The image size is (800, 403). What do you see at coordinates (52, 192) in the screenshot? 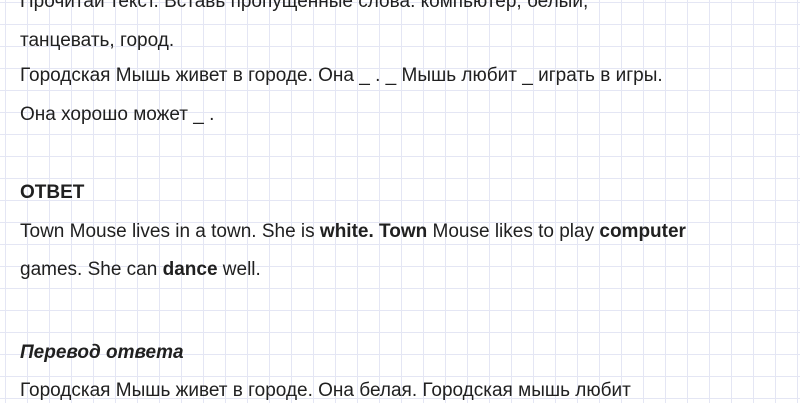
I see `answer-heading: ОТВЕТ` at bounding box center [52, 192].